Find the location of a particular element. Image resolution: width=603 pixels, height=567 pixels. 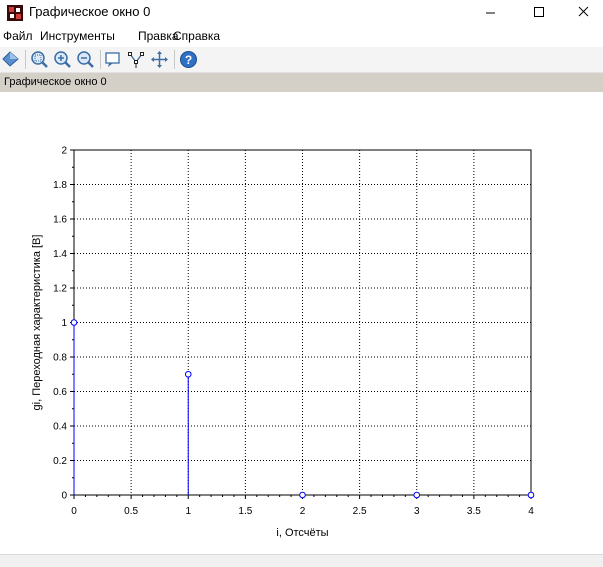

maximize-button is located at coordinates (536, 13).